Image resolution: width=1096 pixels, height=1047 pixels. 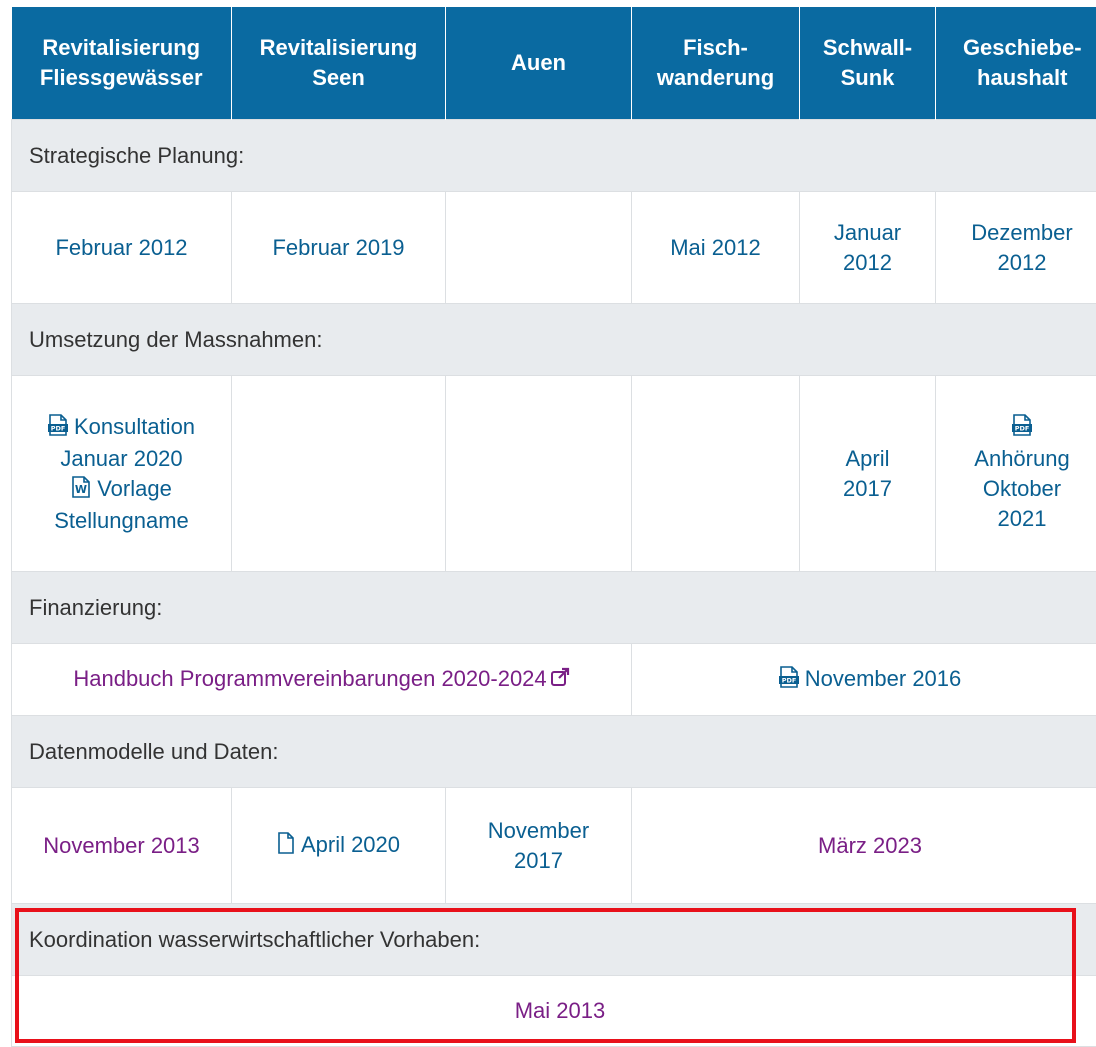 What do you see at coordinates (716, 474) in the screenshot?
I see `cell-fischwanderung-empty` at bounding box center [716, 474].